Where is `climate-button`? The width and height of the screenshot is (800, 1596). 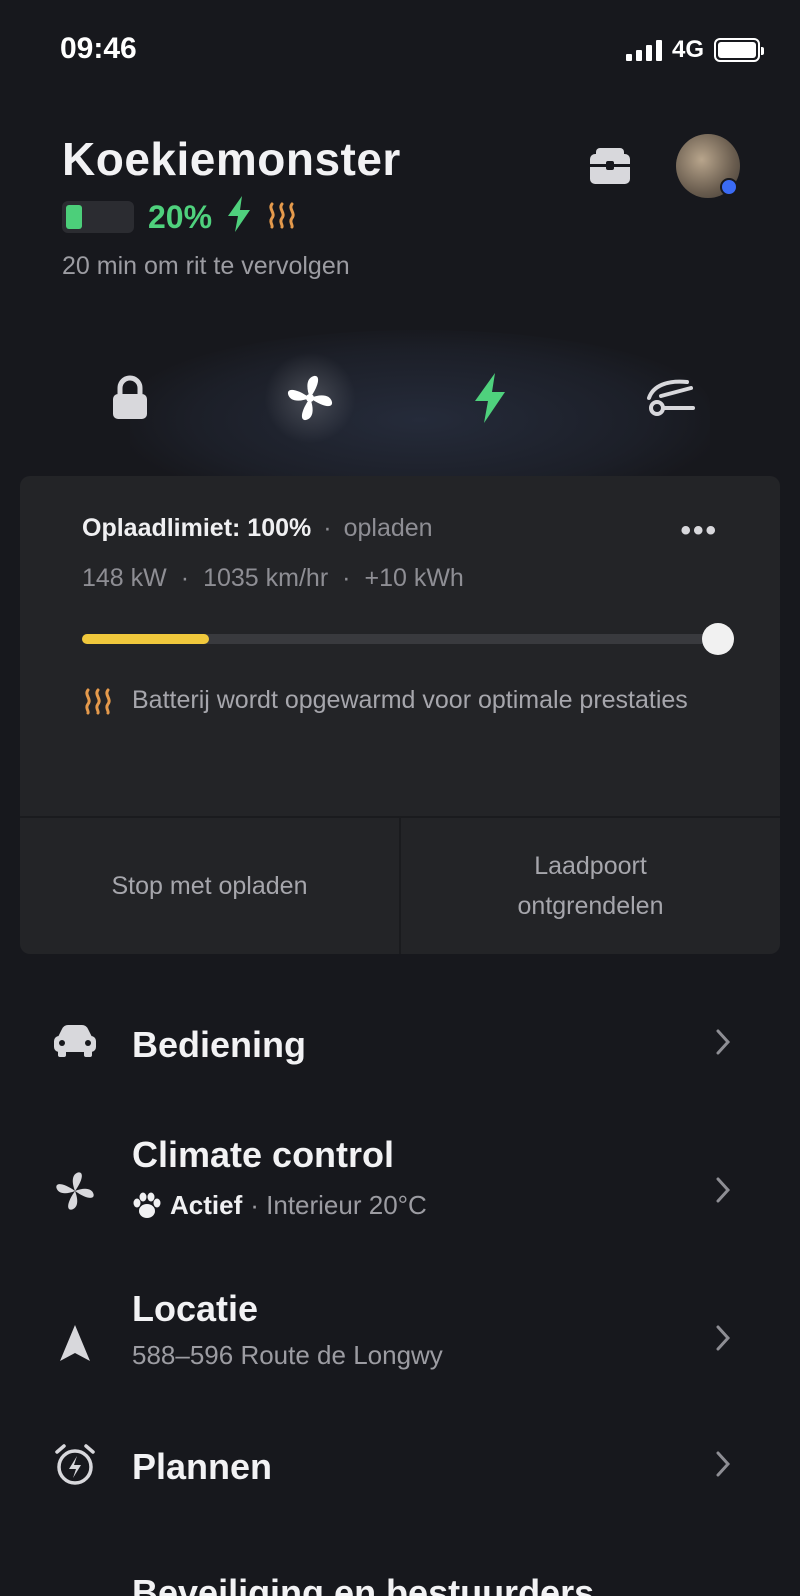
climate-button is located at coordinates (310, 398).